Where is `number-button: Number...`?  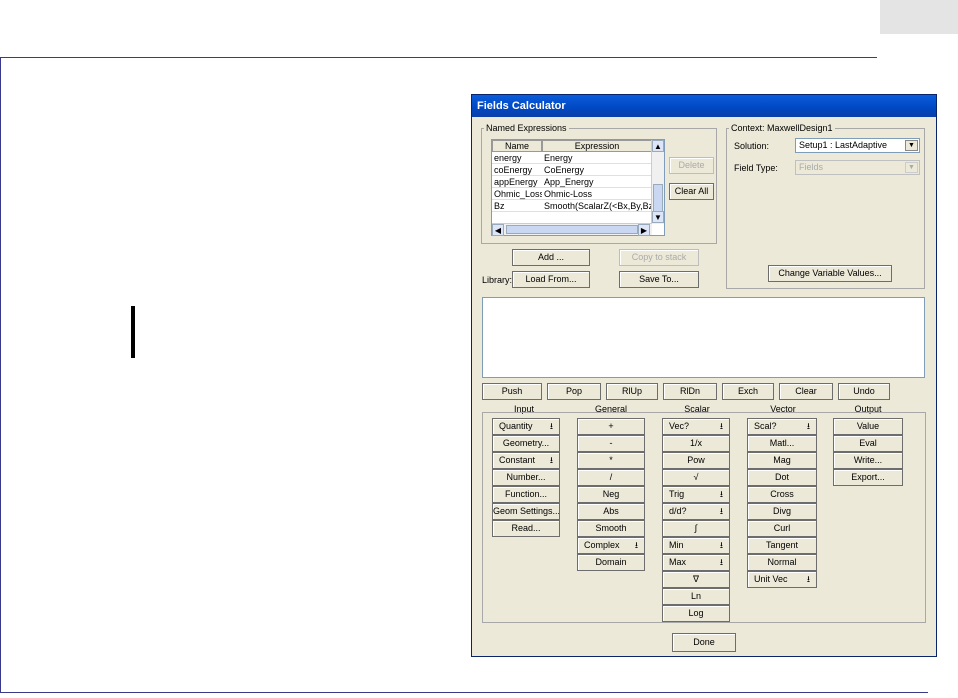
number-button: Number... is located at coordinates (526, 477).